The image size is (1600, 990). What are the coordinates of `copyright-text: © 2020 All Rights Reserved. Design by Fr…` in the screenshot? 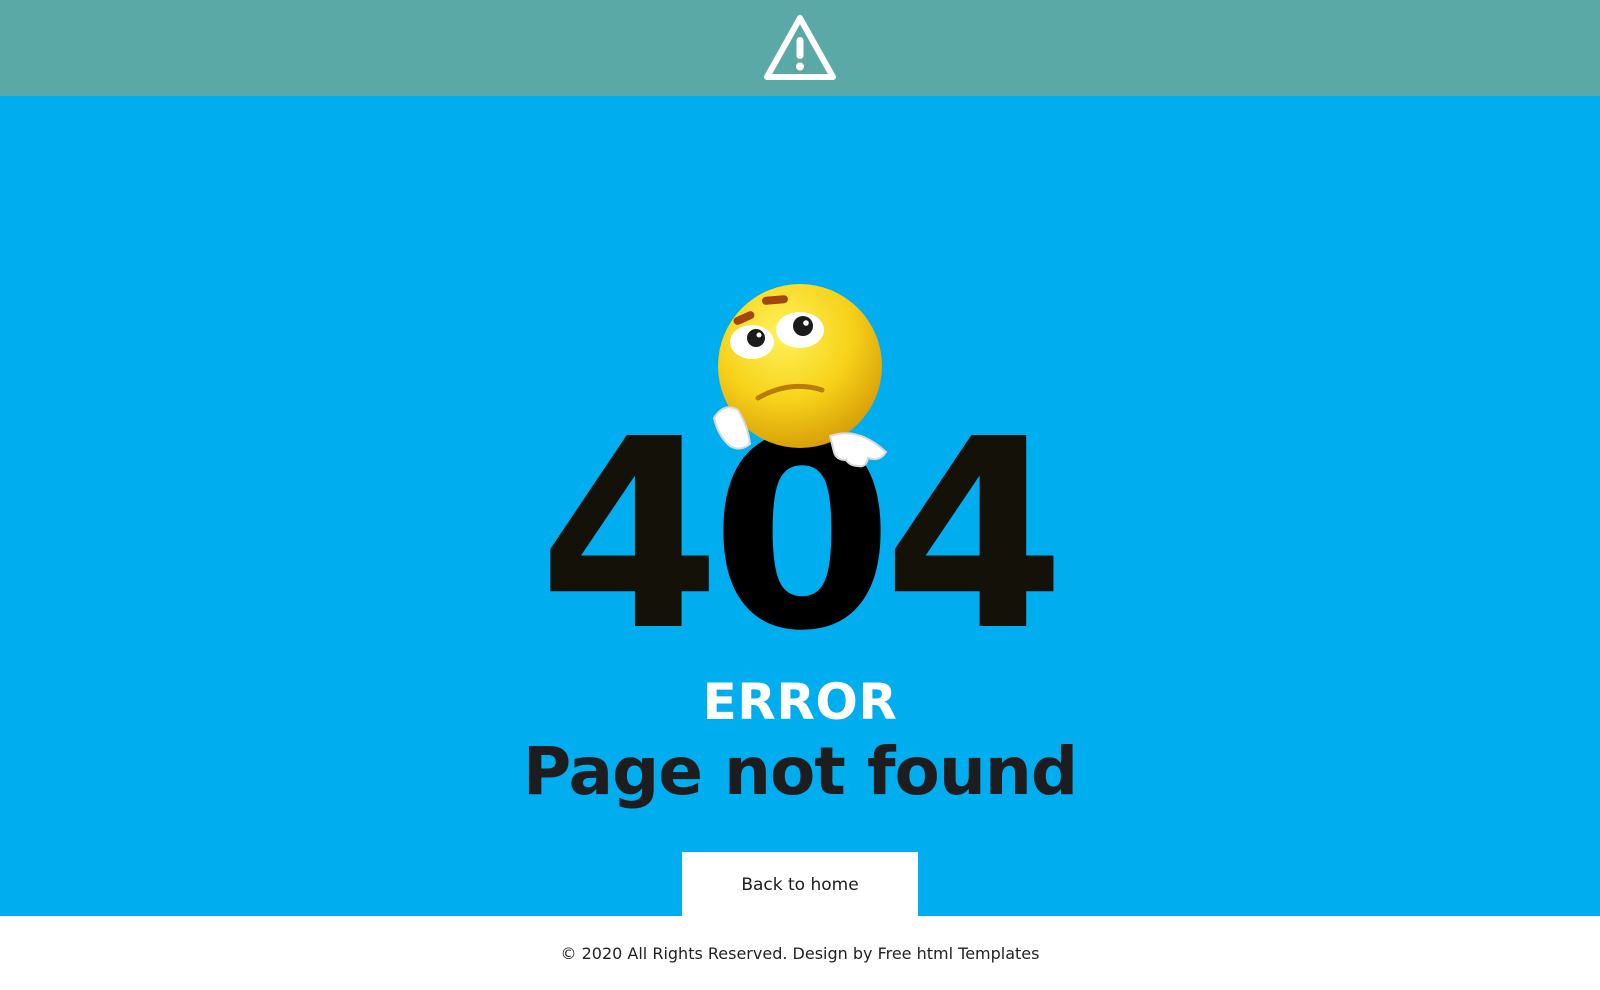 It's located at (800, 953).